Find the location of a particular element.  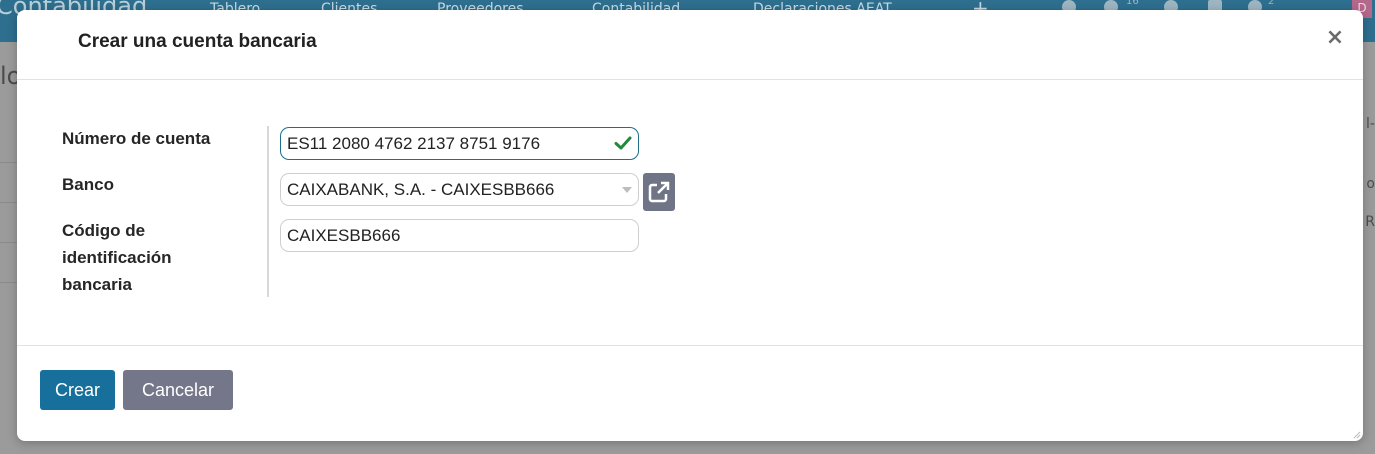

bank-input is located at coordinates (444, 189).